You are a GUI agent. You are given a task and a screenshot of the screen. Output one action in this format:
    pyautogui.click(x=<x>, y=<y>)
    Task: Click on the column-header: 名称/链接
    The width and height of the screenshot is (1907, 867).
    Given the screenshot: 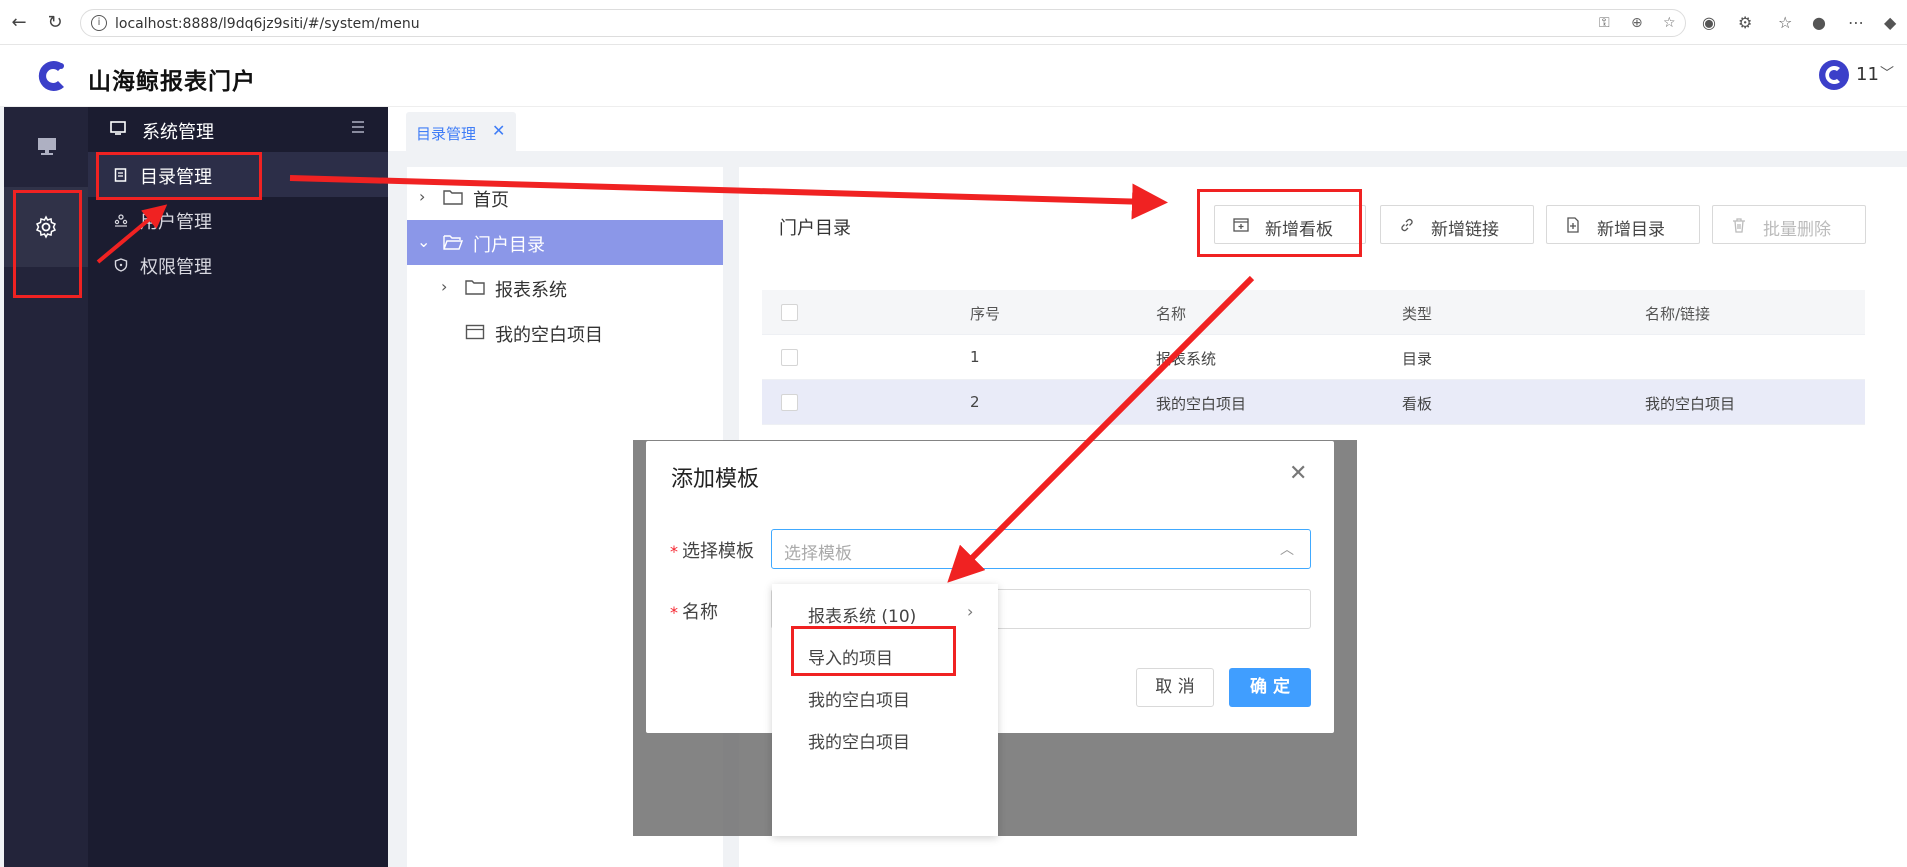 What is the action you would take?
    pyautogui.click(x=1678, y=314)
    